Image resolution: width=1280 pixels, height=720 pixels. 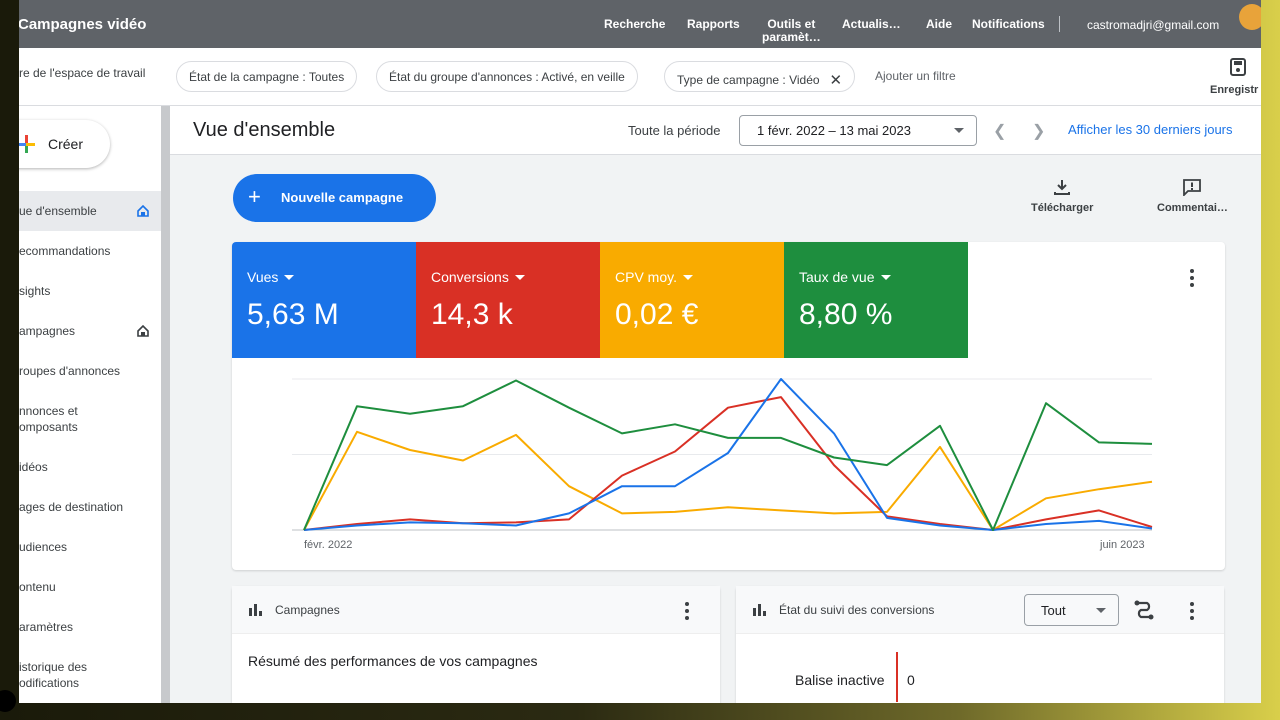 I want to click on sidebar-item-change-history: istorique des odifications, so click(x=90, y=672).